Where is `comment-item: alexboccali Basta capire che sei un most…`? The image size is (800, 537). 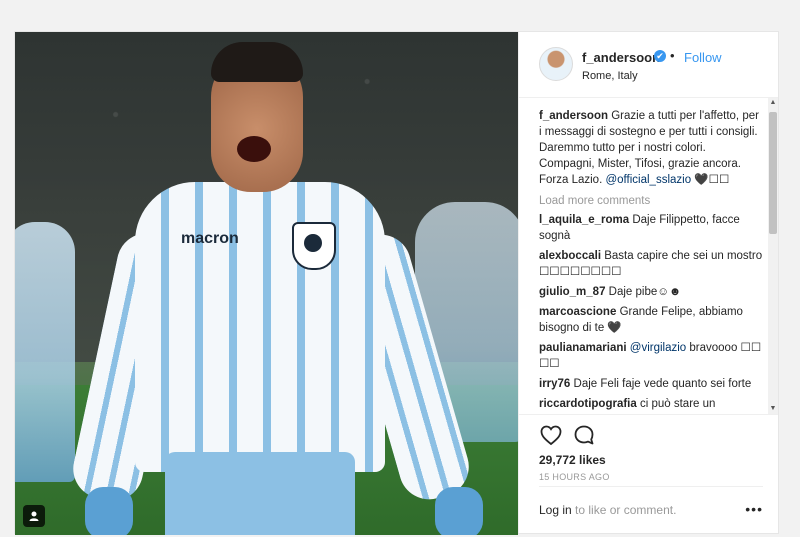 comment-item: alexboccali Basta capire che sei un most… is located at coordinates (651, 264).